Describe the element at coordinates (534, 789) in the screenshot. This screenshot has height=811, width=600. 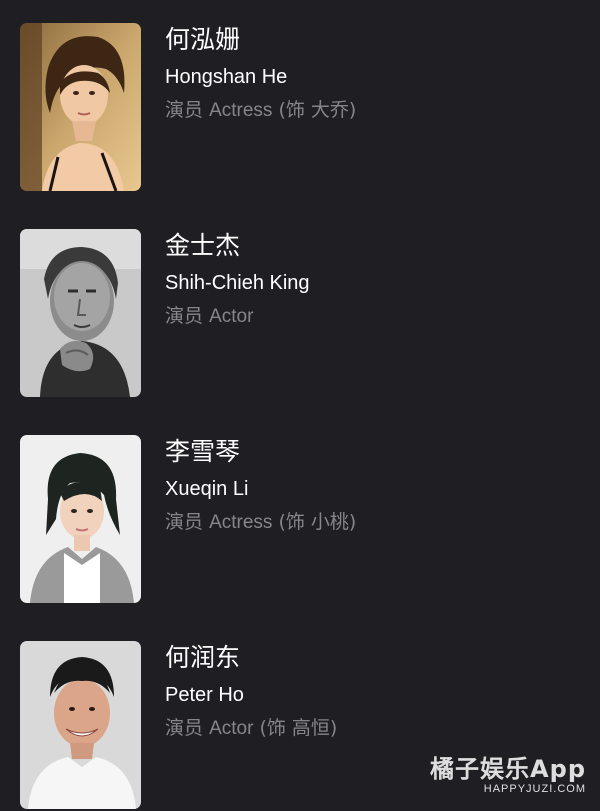
I see `watermark-url: HAPPYJUZI.COM` at that location.